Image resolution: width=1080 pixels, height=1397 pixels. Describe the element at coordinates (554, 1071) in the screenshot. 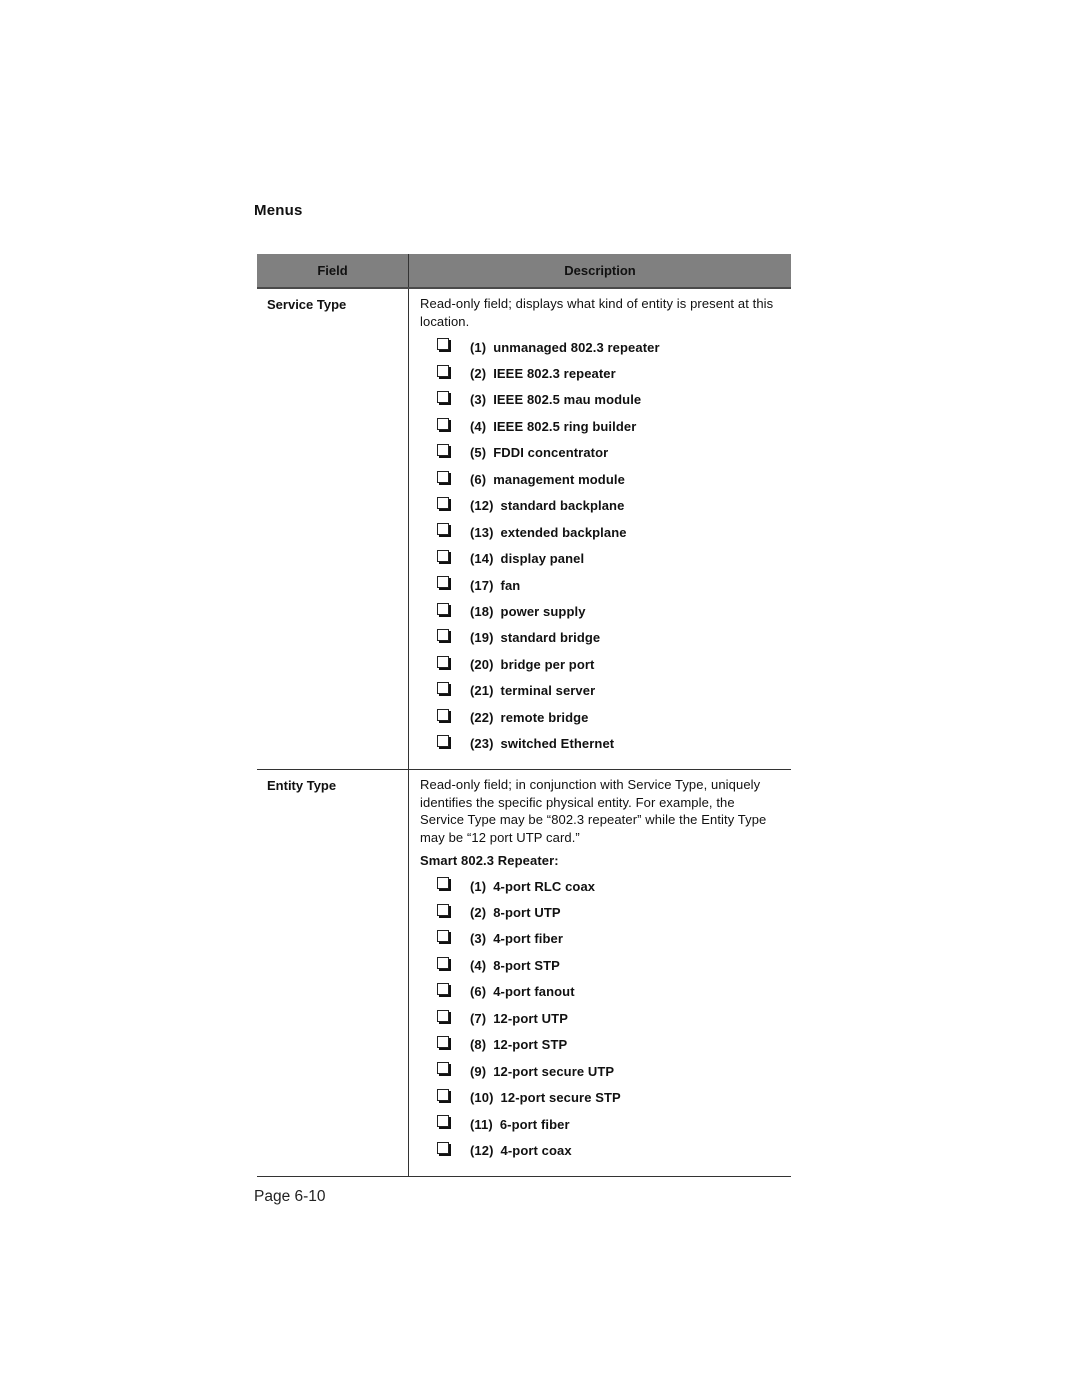

I see `option-label: 12-port secure UTP` at that location.